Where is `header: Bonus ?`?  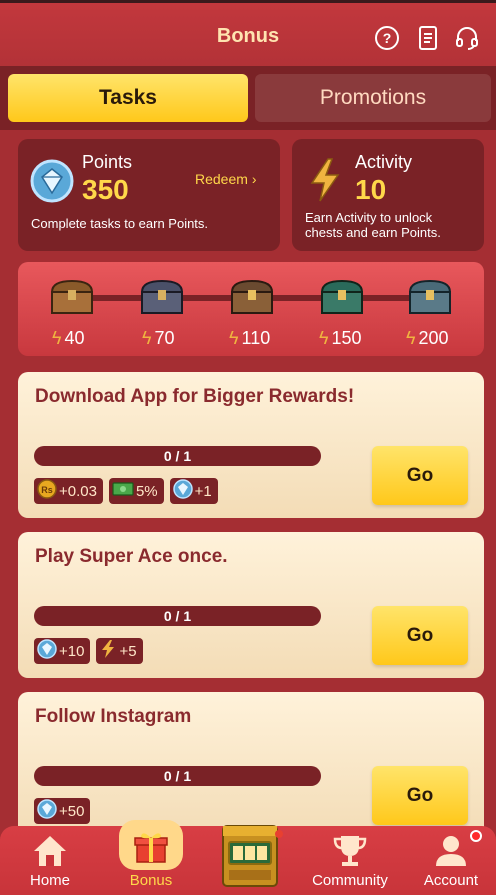 header: Bonus ? is located at coordinates (248, 33).